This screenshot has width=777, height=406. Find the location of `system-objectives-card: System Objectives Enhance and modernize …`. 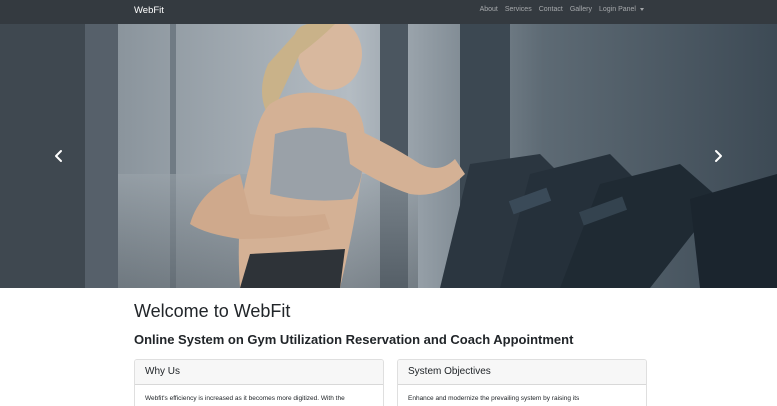

system-objectives-card: System Objectives Enhance and modernize … is located at coordinates (522, 382).